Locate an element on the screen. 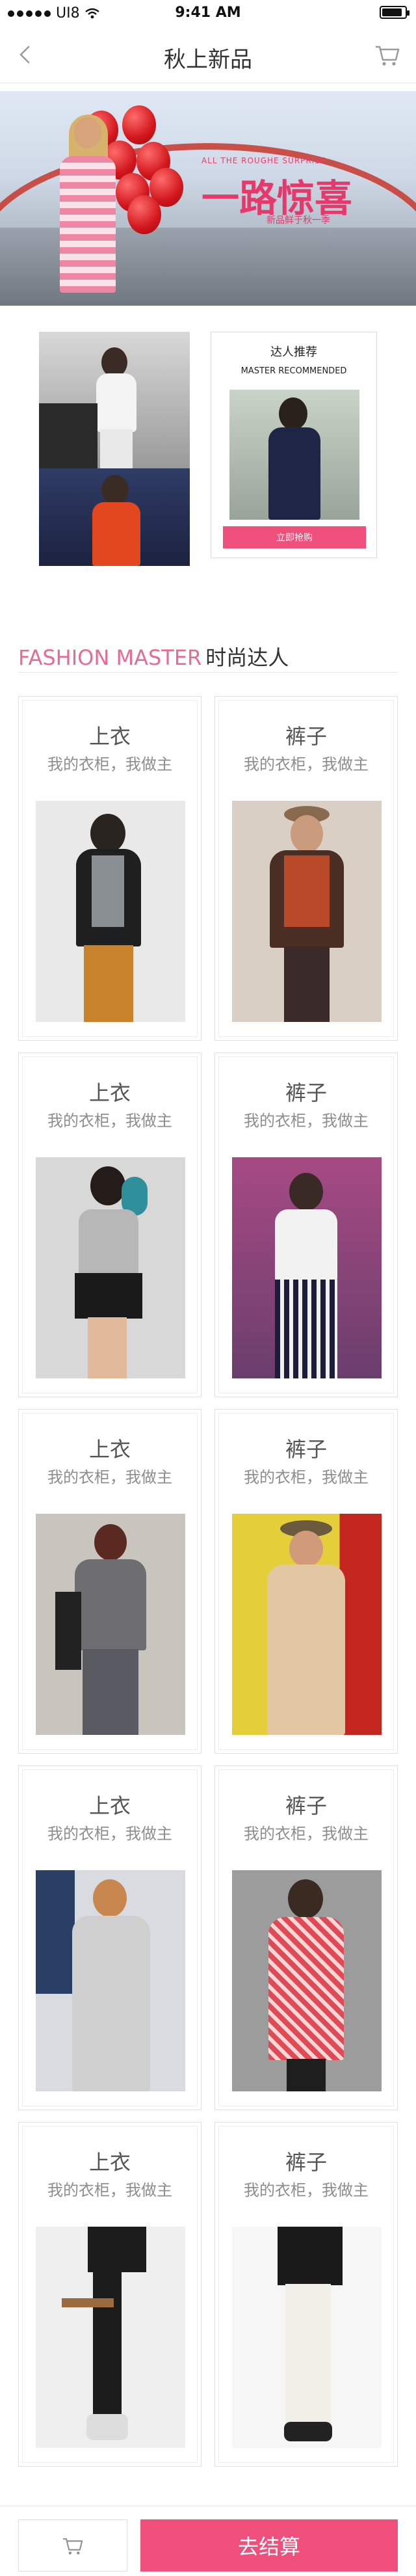 The height and width of the screenshot is (2576, 416). status-time: 9:41 AM is located at coordinates (208, 13).